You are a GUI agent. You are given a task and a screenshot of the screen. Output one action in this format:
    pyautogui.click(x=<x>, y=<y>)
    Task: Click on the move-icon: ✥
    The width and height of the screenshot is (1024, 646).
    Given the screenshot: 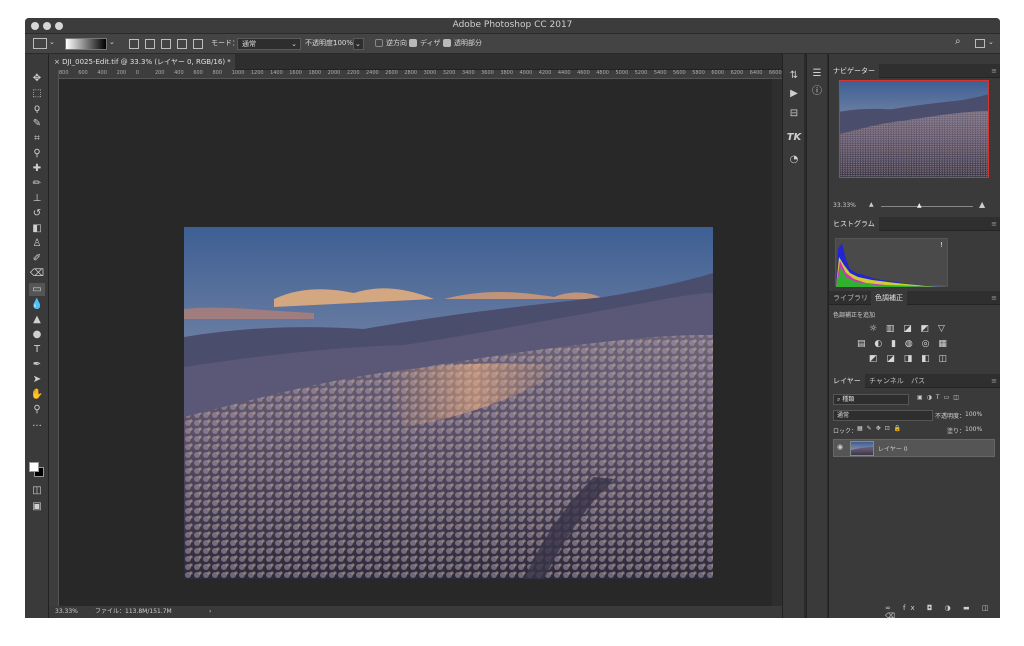 What is the action you would take?
    pyautogui.click(x=37, y=78)
    